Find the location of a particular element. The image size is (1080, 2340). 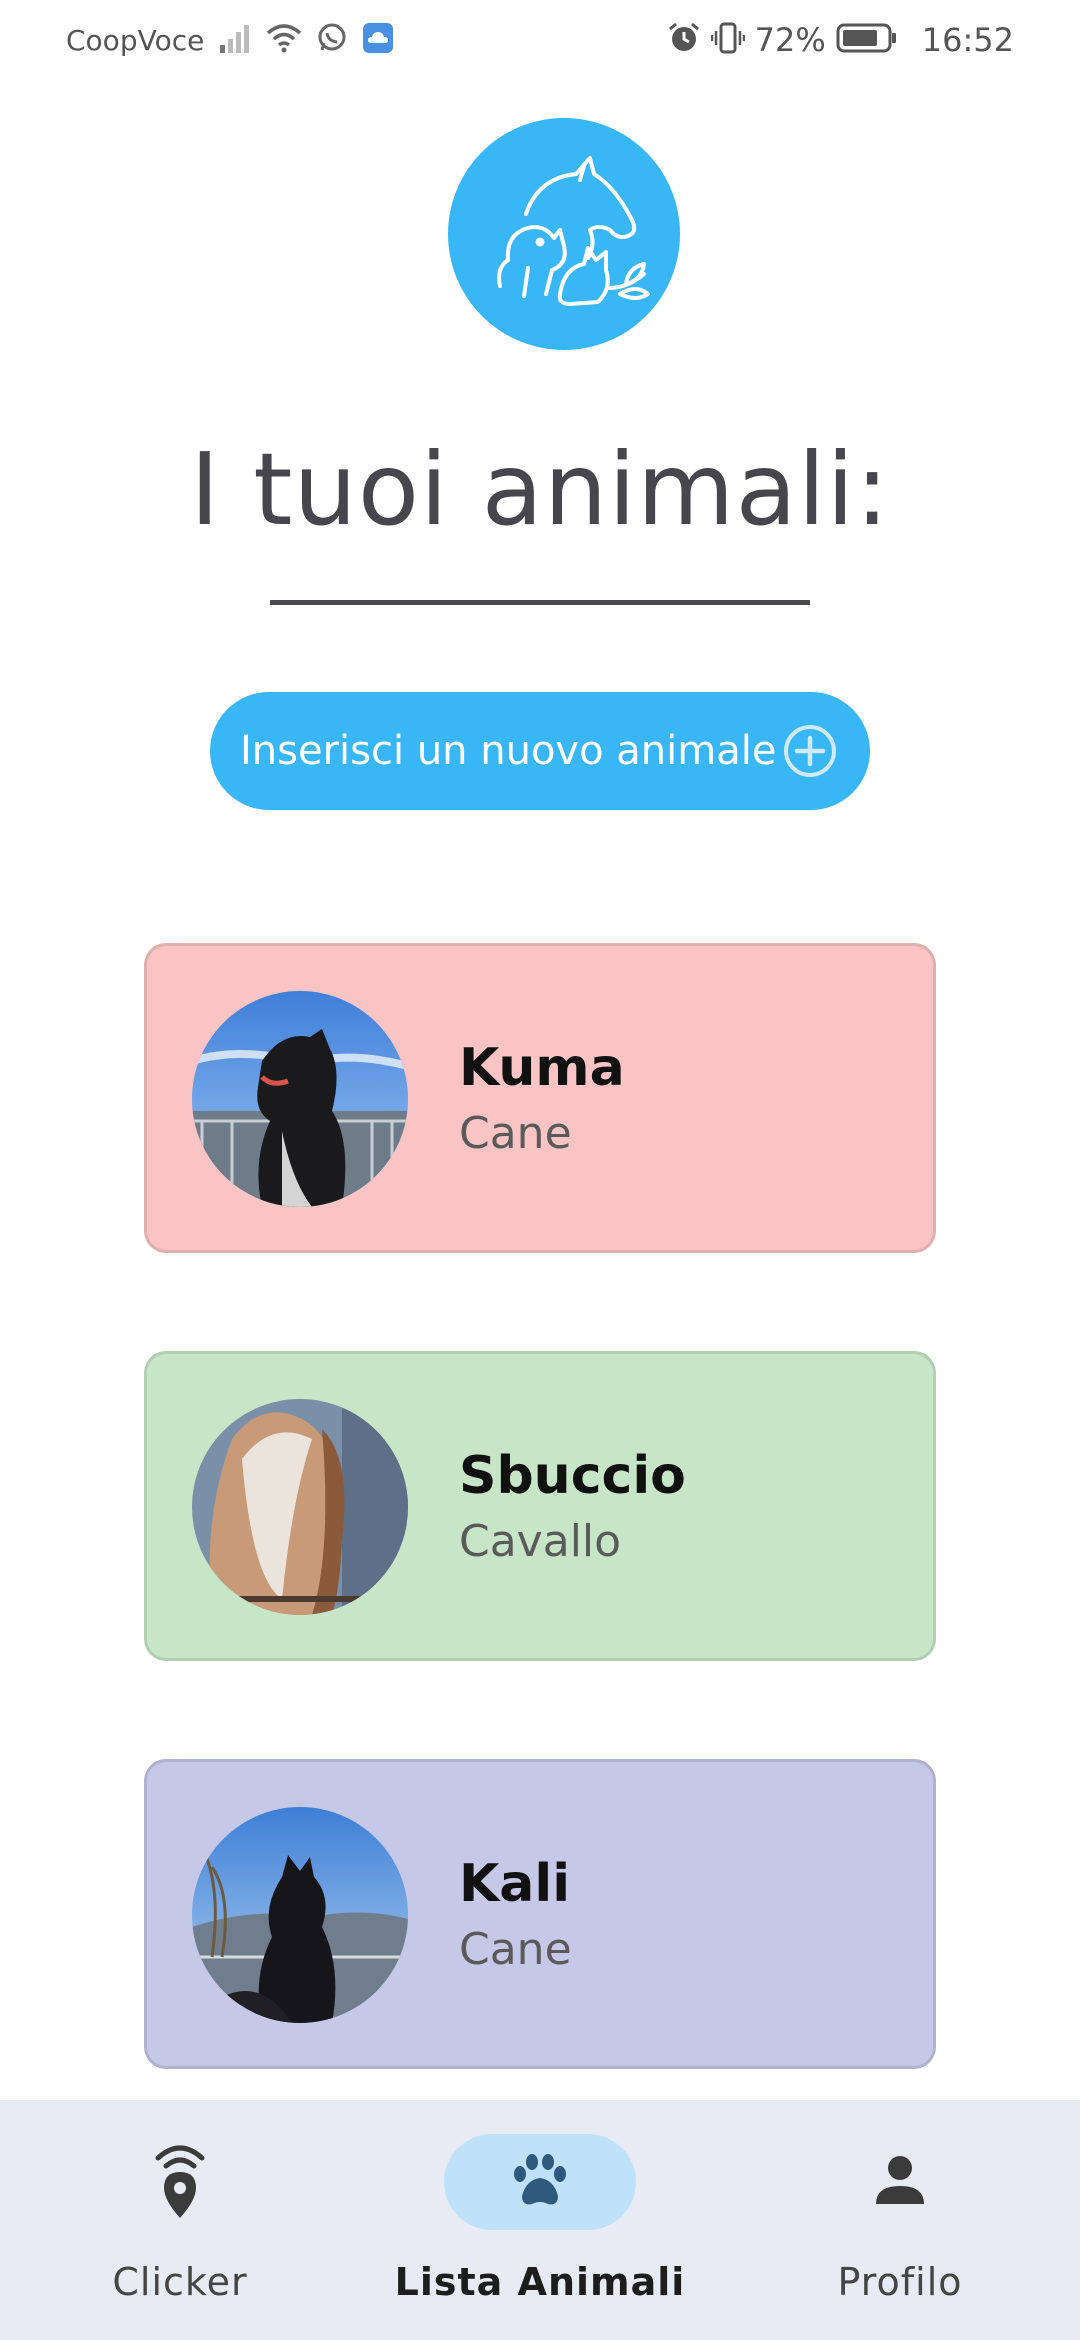

bottom-navigation: Clicker Lista Animali Profilo is located at coordinates (540, 2220).